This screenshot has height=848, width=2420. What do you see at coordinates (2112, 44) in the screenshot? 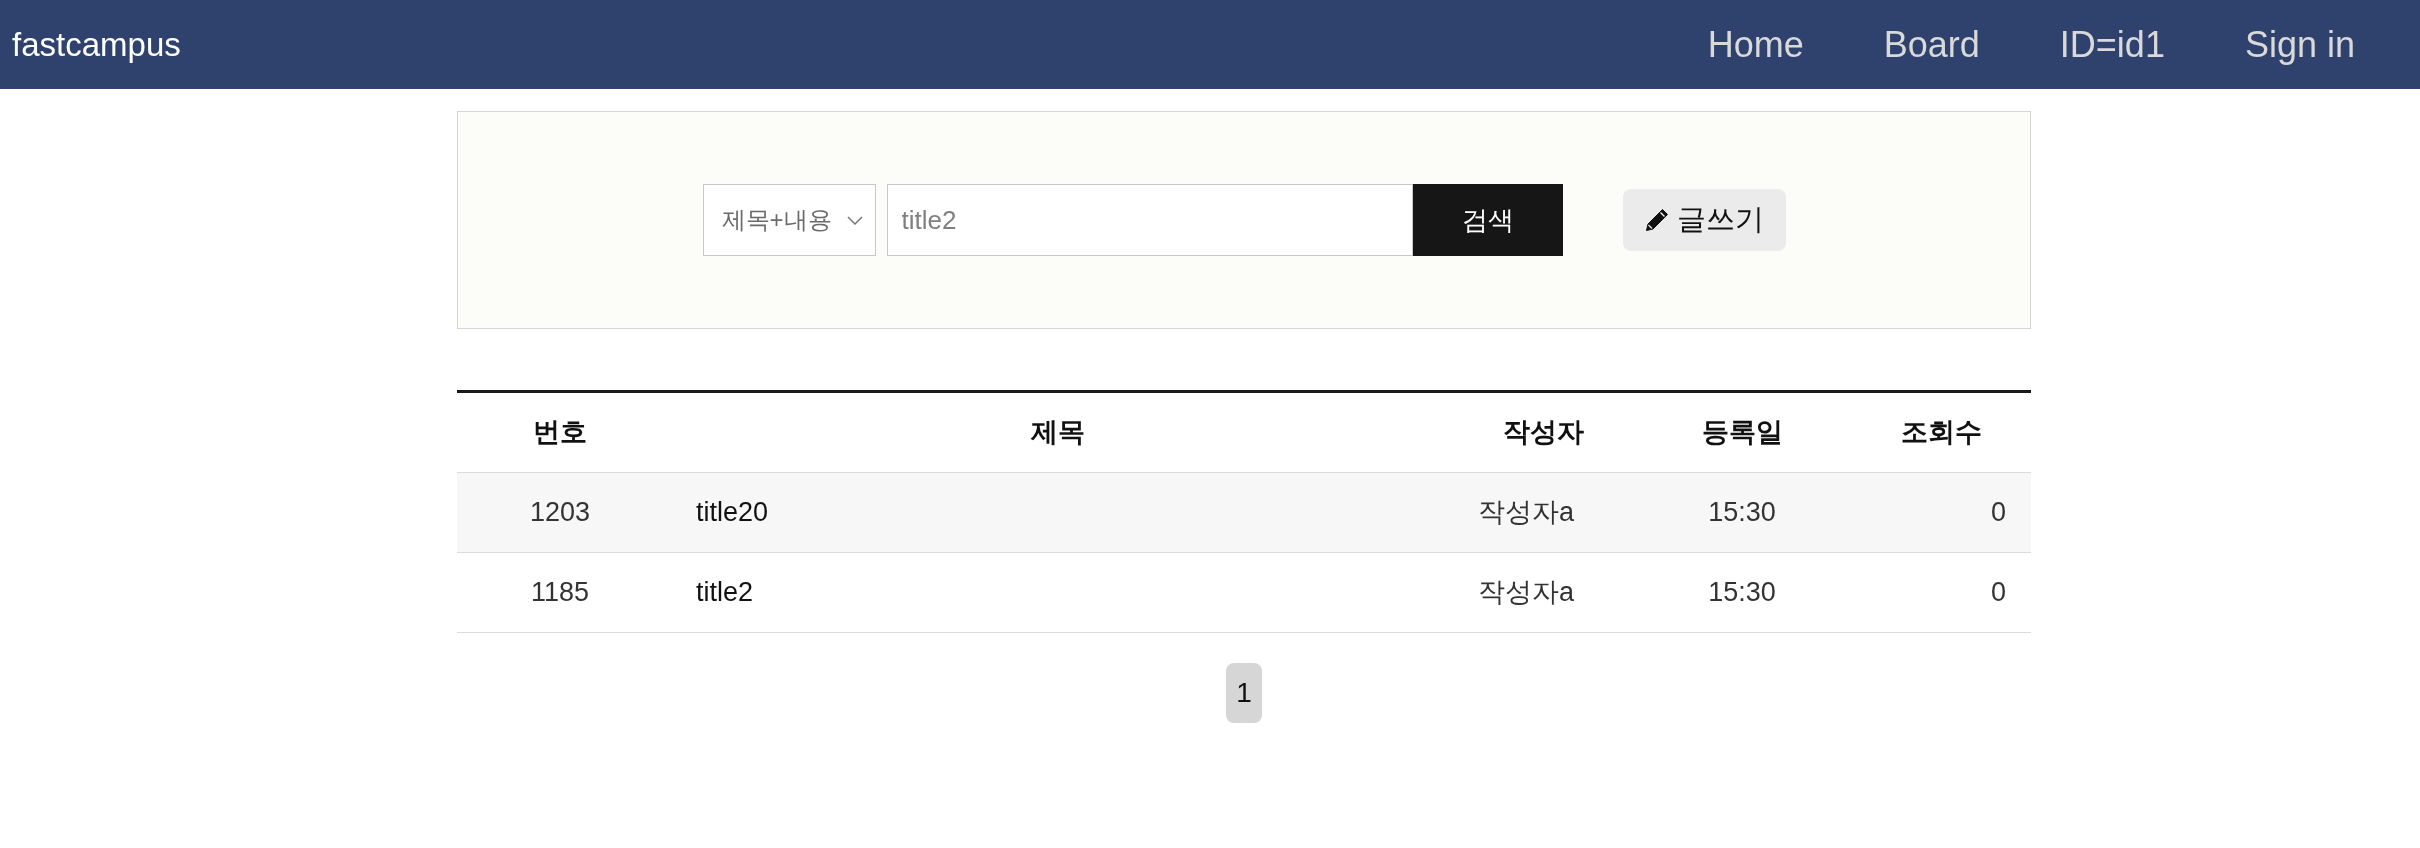
I see `nav-link: ID=id1` at bounding box center [2112, 44].